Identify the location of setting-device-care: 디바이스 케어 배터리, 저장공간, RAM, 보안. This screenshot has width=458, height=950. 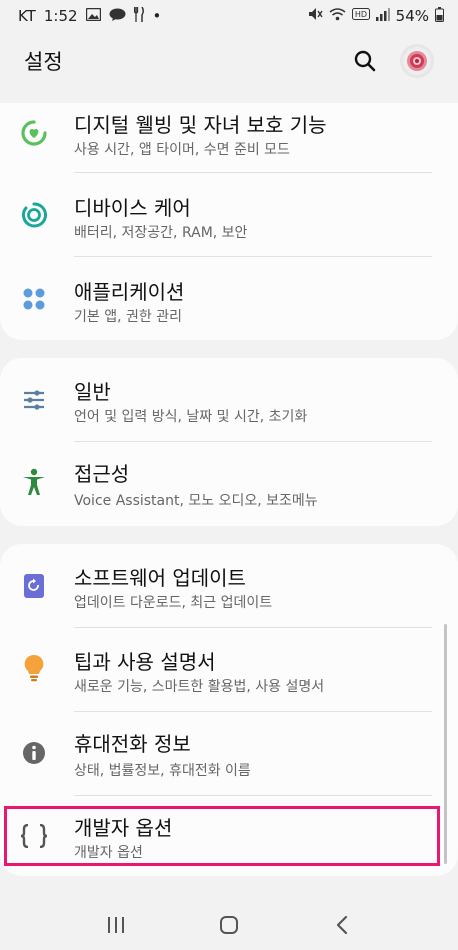
(229, 215).